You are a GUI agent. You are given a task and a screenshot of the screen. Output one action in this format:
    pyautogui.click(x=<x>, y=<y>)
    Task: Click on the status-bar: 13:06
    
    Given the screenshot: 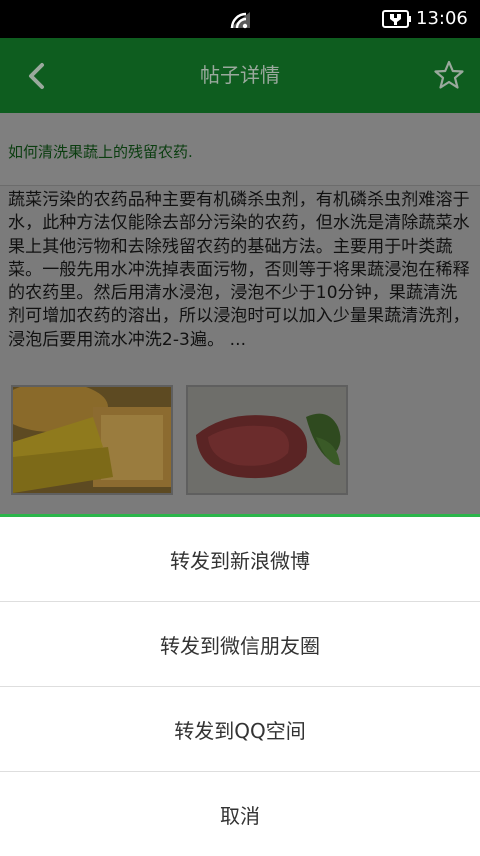 What is the action you would take?
    pyautogui.click(x=240, y=19)
    